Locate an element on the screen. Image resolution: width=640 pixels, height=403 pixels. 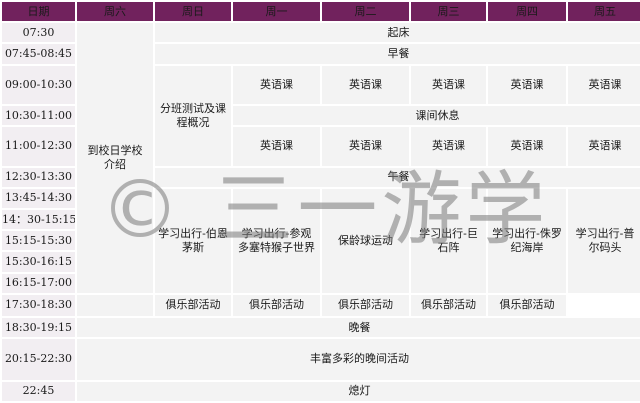
outing-monday-text: 学习出行-参观多塞特猴子世界 is located at coordinates (276, 240).